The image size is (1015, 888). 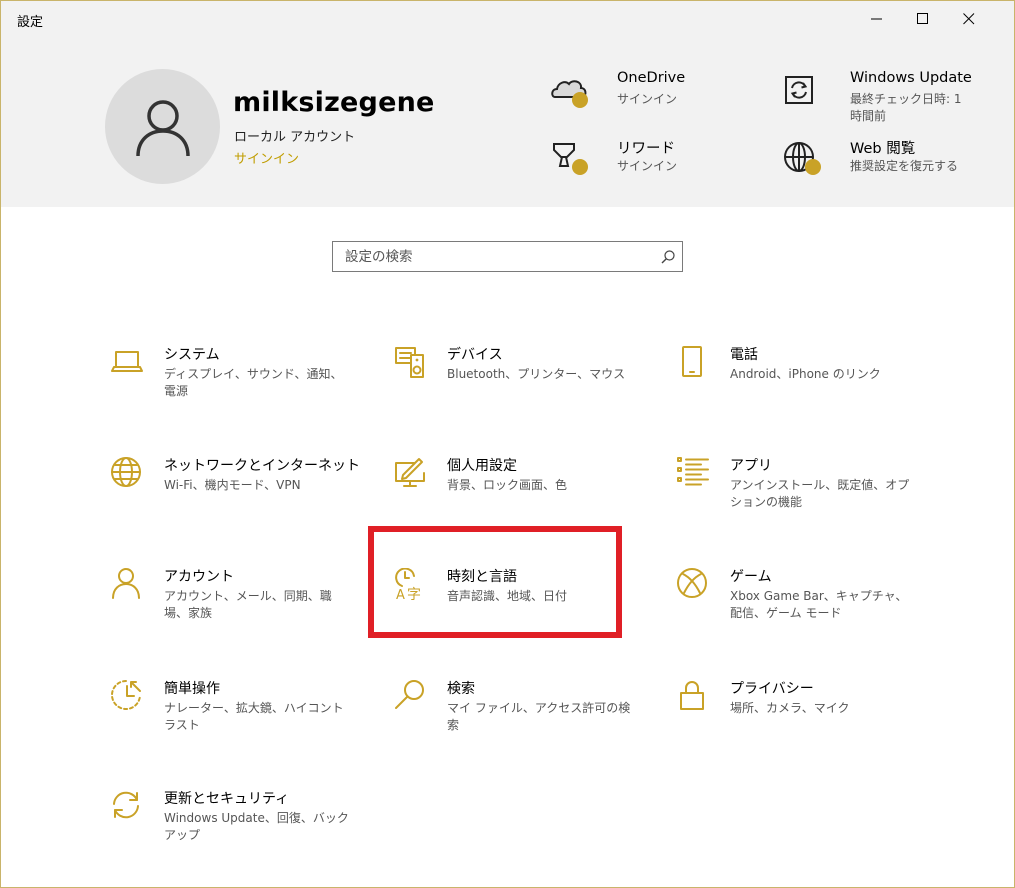 I want to click on category-title: 更新とセキュリティ, so click(x=227, y=799).